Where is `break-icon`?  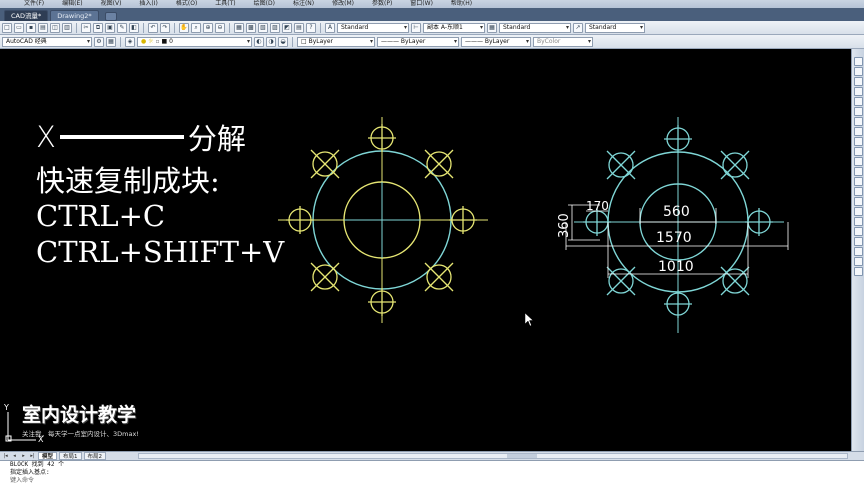 break-icon is located at coordinates (858, 181).